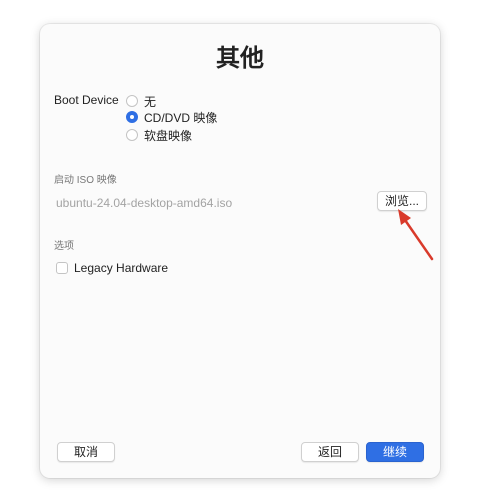 The height and width of the screenshot is (494, 480). I want to click on radio-option-cd-dvd: CD/DVD 映像, so click(171, 117).